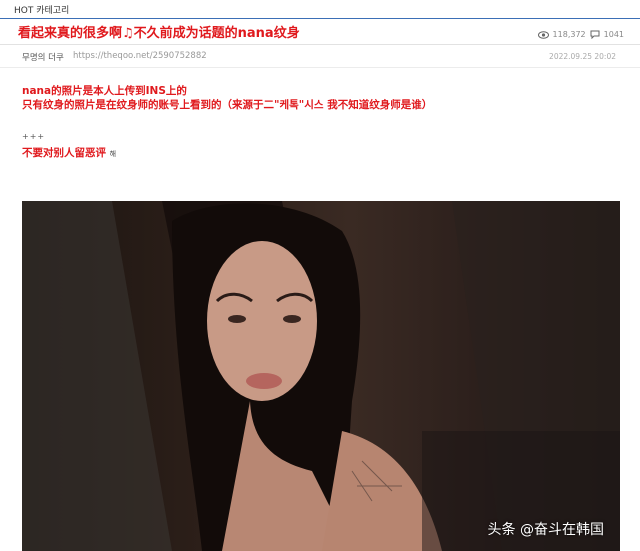  What do you see at coordinates (543, 34) in the screenshot?
I see `eye-icon` at bounding box center [543, 34].